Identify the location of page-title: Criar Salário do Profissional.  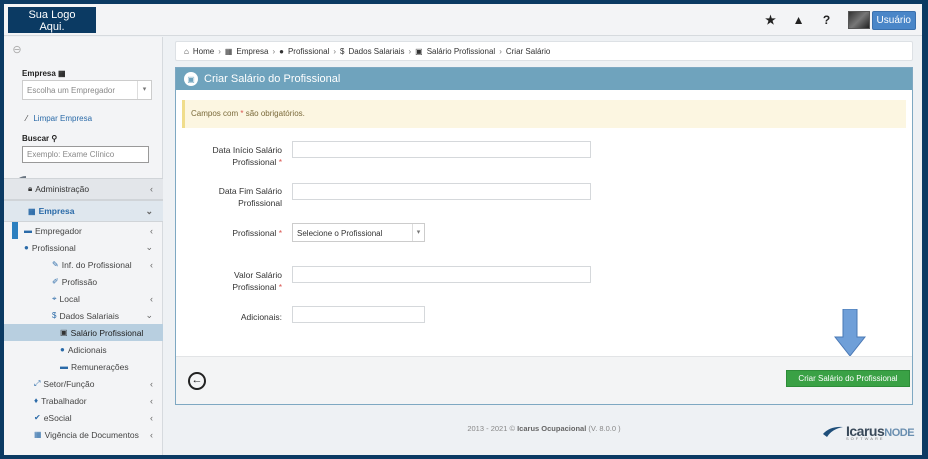
(272, 79).